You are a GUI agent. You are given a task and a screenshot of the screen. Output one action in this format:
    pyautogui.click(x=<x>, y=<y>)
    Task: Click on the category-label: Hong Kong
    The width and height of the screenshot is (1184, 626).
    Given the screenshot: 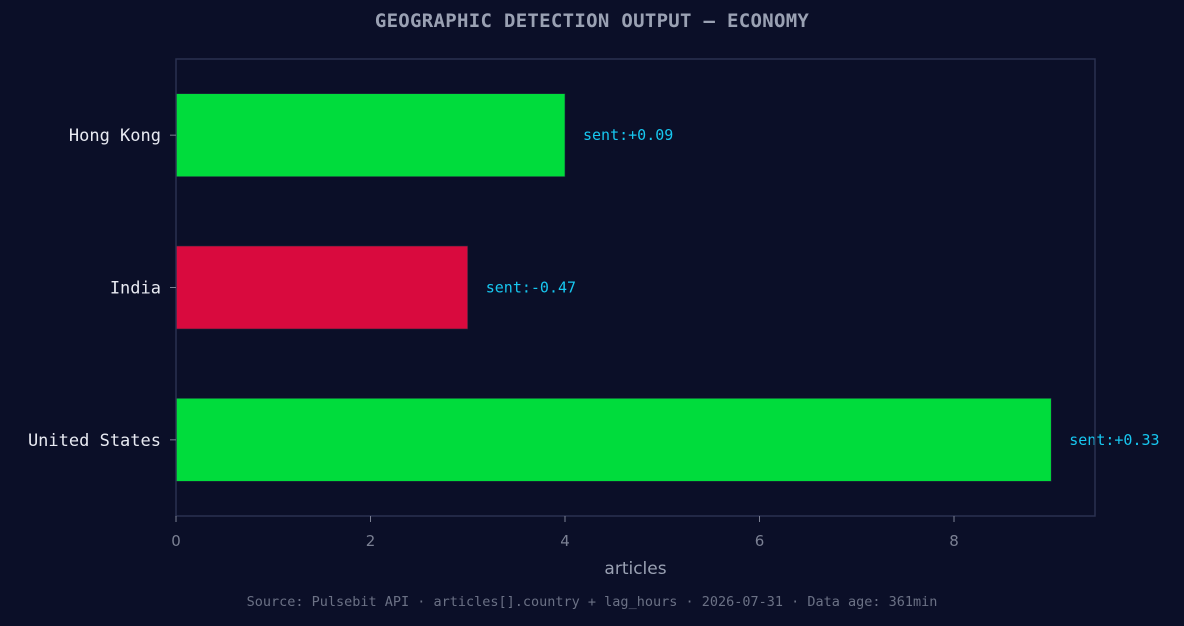 What is the action you would take?
    pyautogui.click(x=115, y=136)
    